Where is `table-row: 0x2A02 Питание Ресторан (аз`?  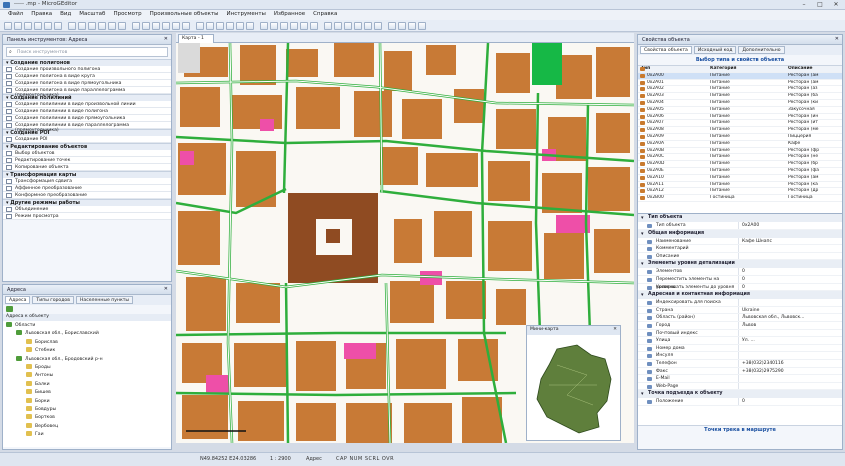
table-row: 0x2A02 Питание Ресторан (аз is located at coordinates (740, 90).